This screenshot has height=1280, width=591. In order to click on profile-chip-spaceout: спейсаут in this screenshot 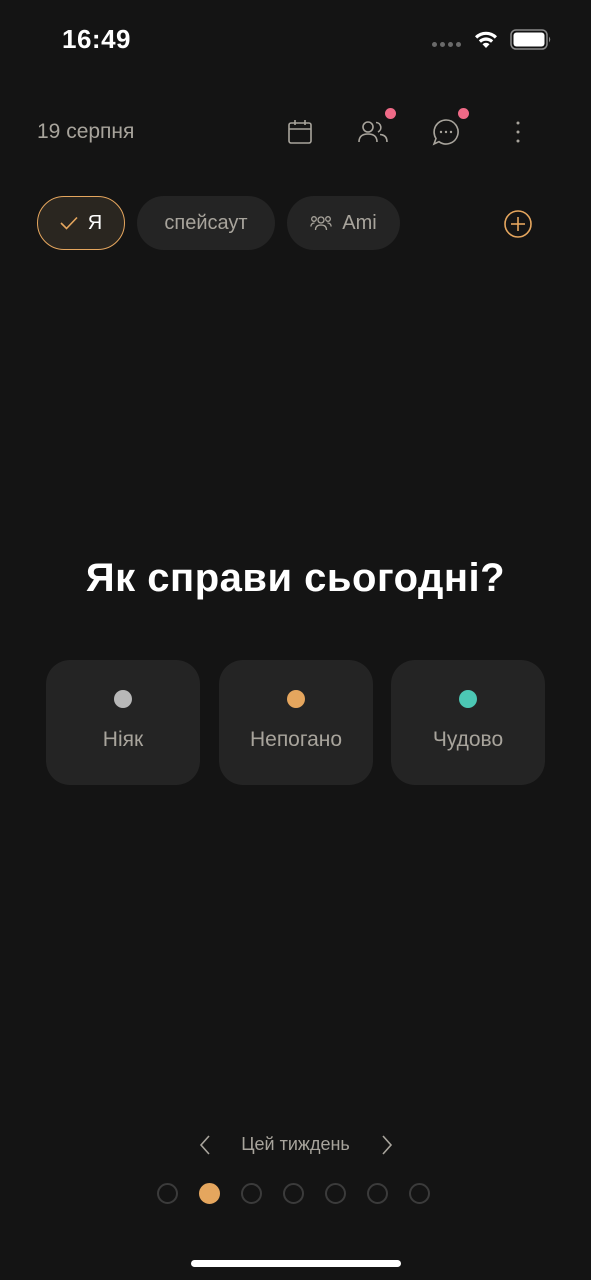, I will do `click(206, 223)`.